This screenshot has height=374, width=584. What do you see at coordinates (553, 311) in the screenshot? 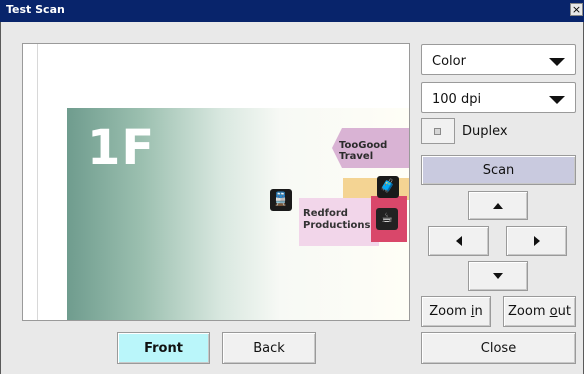
I see `zoom-out-accelerator: o` at bounding box center [553, 311].